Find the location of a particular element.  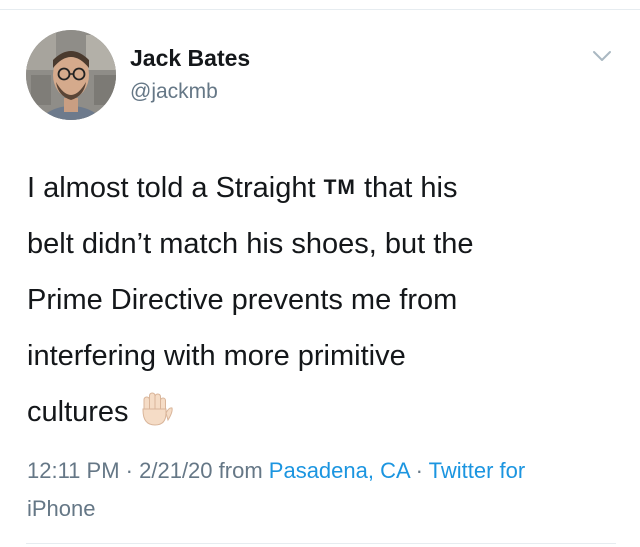

avatar is located at coordinates (71, 75).